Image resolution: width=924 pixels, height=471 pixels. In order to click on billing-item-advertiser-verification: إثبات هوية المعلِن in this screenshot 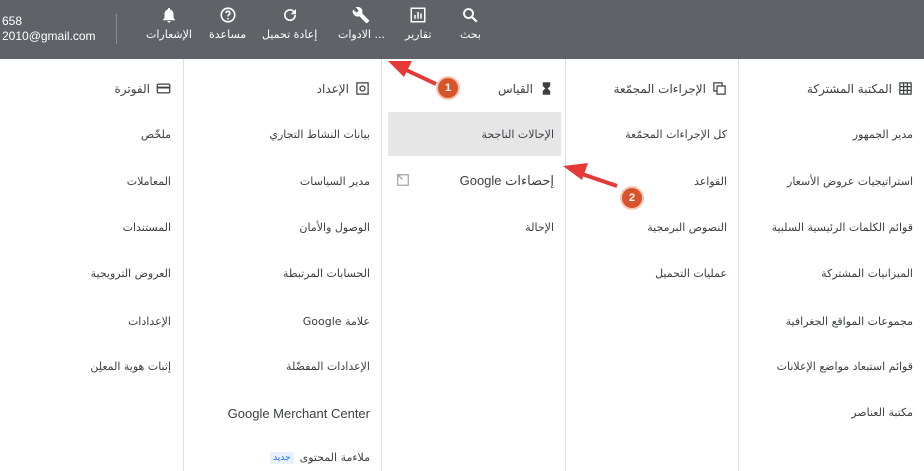, I will do `click(130, 366)`.